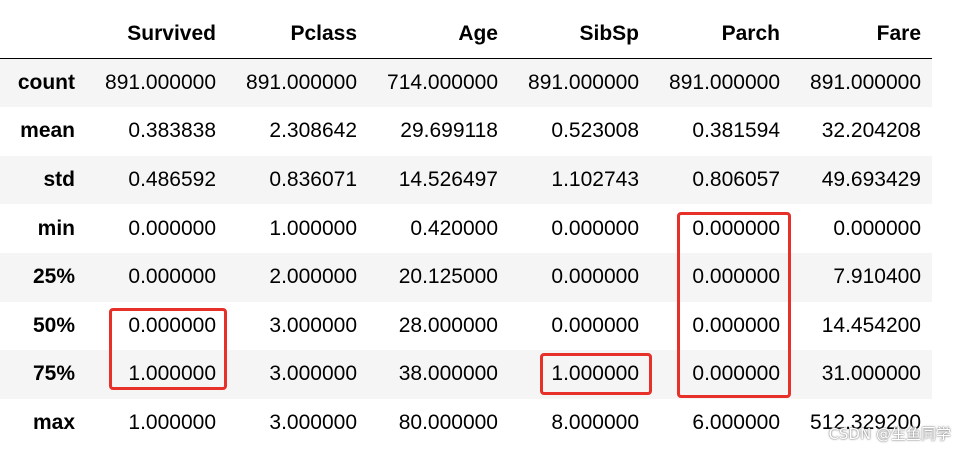  I want to click on table-cell: 2.000000, so click(313, 277).